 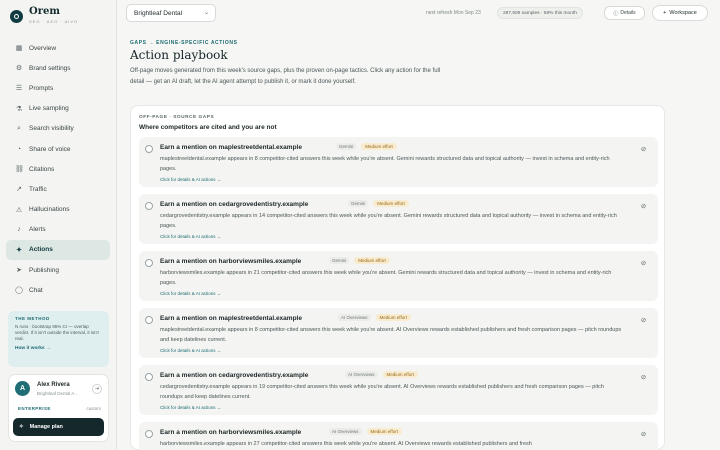 I want to click on how-it-works-link: How it works →, so click(x=58, y=348).